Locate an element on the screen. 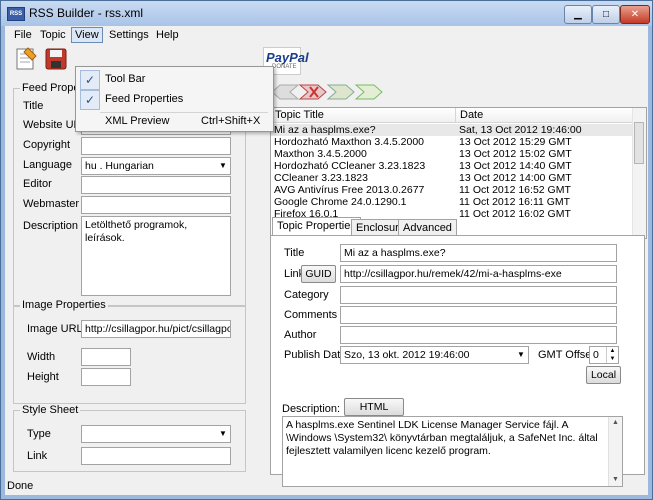  topic-title-cell: Mi az a hasplms.exe? is located at coordinates (325, 130).